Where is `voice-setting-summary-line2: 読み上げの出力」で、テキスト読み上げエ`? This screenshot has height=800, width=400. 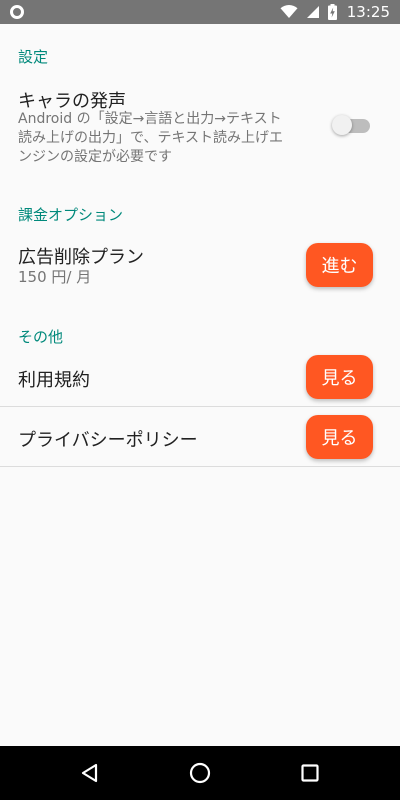
voice-setting-summary-line2: 読み上げの出力」で、テキスト読み上げエ is located at coordinates (151, 138).